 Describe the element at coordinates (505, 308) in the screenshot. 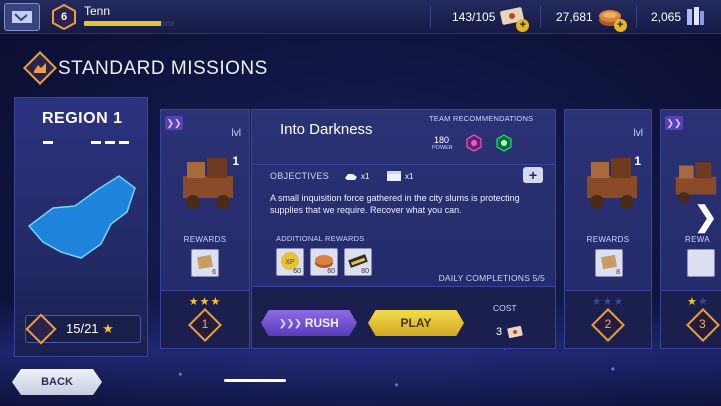

I see `cost-label: COST` at that location.